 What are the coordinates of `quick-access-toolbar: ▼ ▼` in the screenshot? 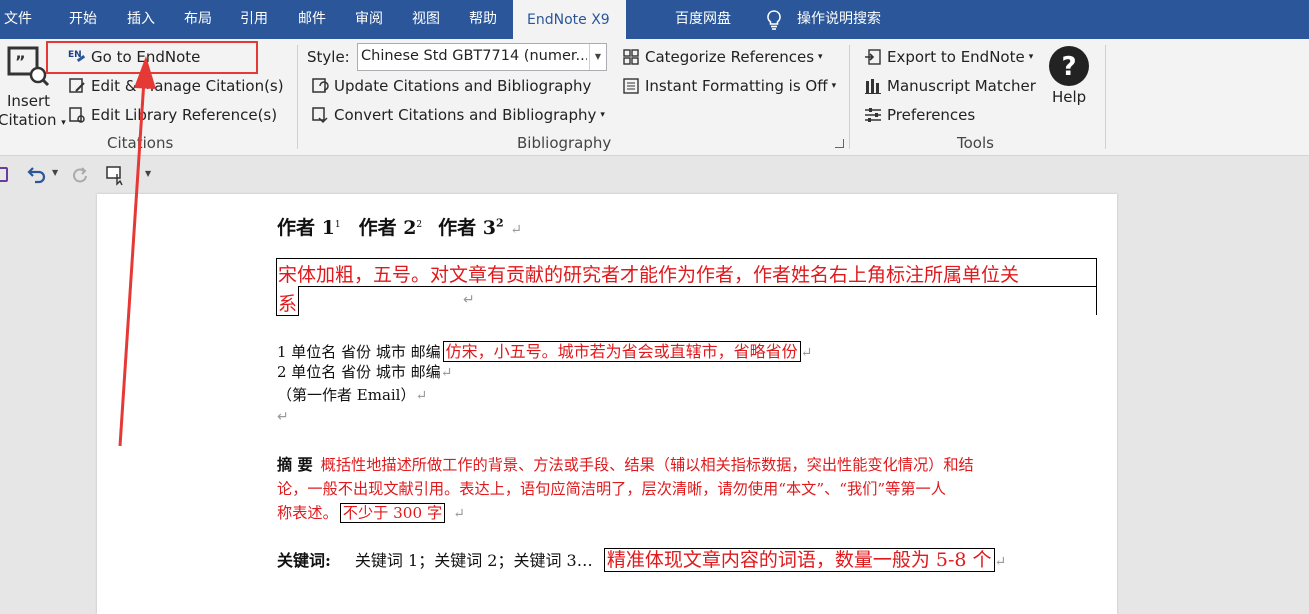 It's located at (654, 175).